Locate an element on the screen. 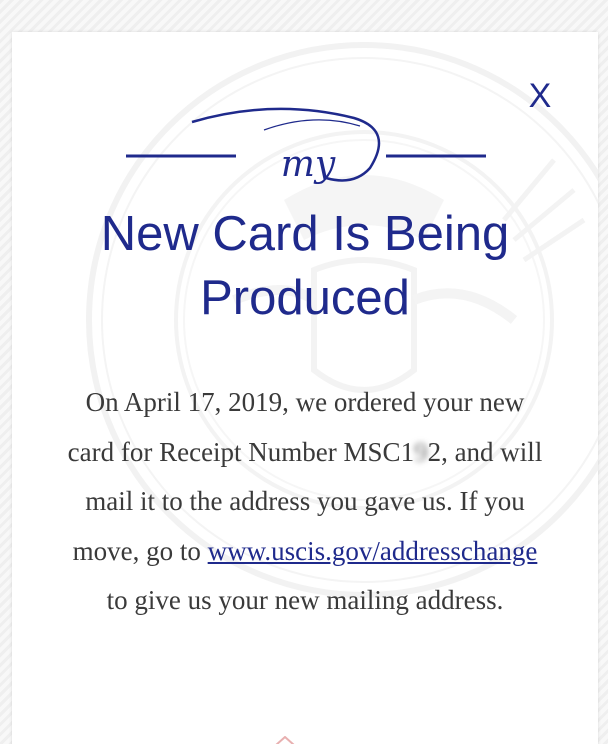  close-button: X is located at coordinates (540, 96).